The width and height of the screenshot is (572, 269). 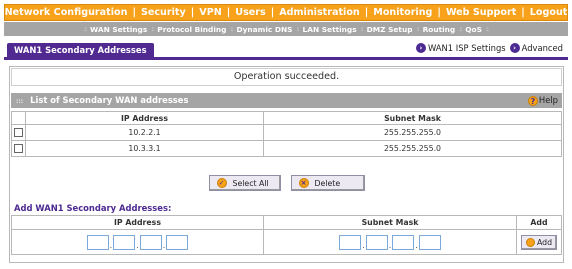 I want to click on nav-network-configuration: Network Configuration, so click(x=66, y=12).